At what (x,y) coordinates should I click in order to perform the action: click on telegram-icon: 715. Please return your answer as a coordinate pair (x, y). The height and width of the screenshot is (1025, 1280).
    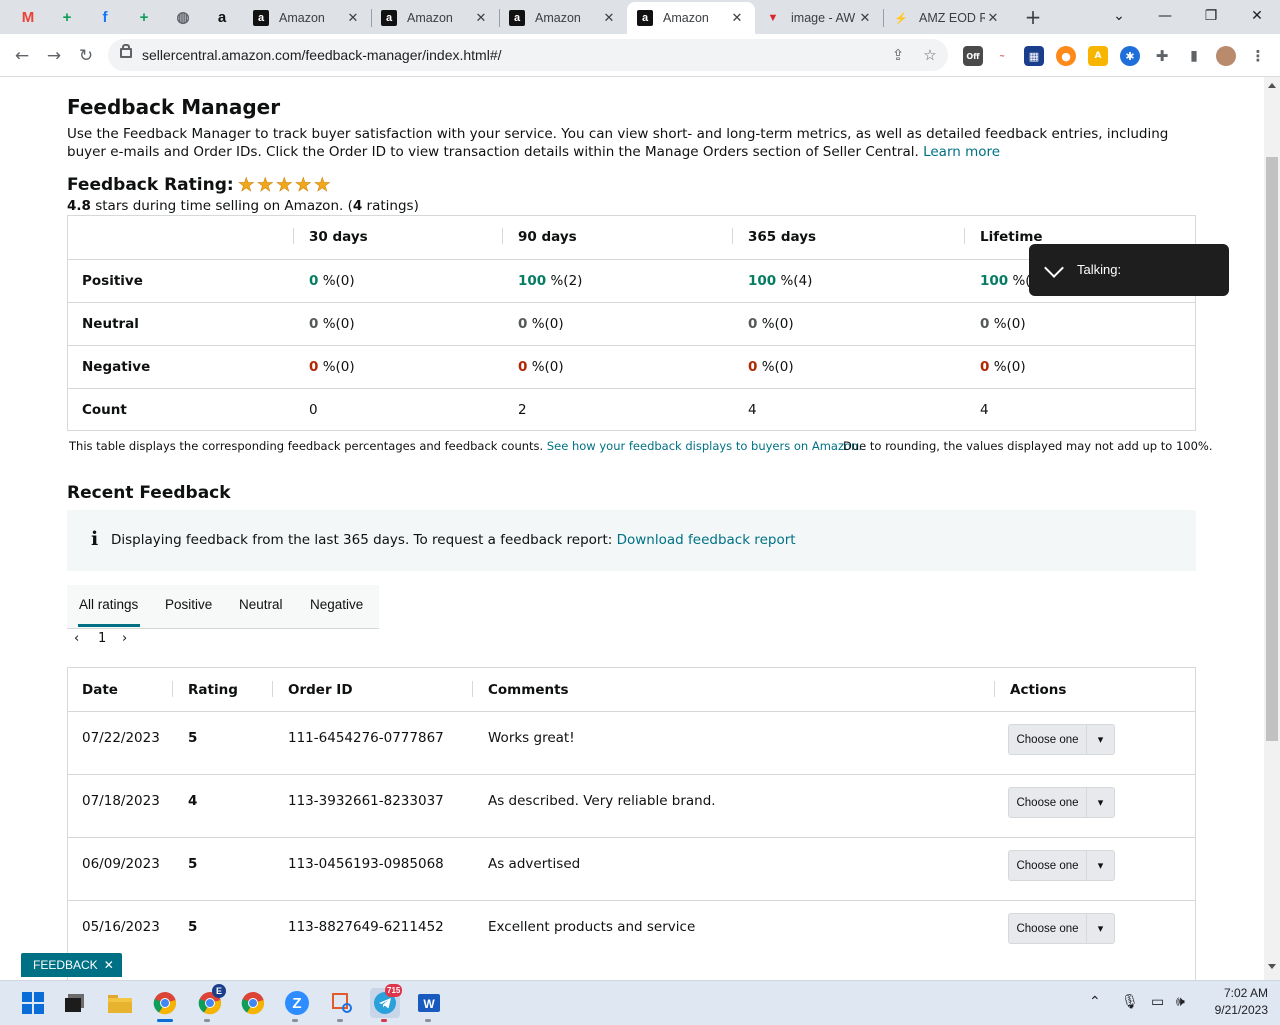
    Looking at the image, I should click on (386, 1001).